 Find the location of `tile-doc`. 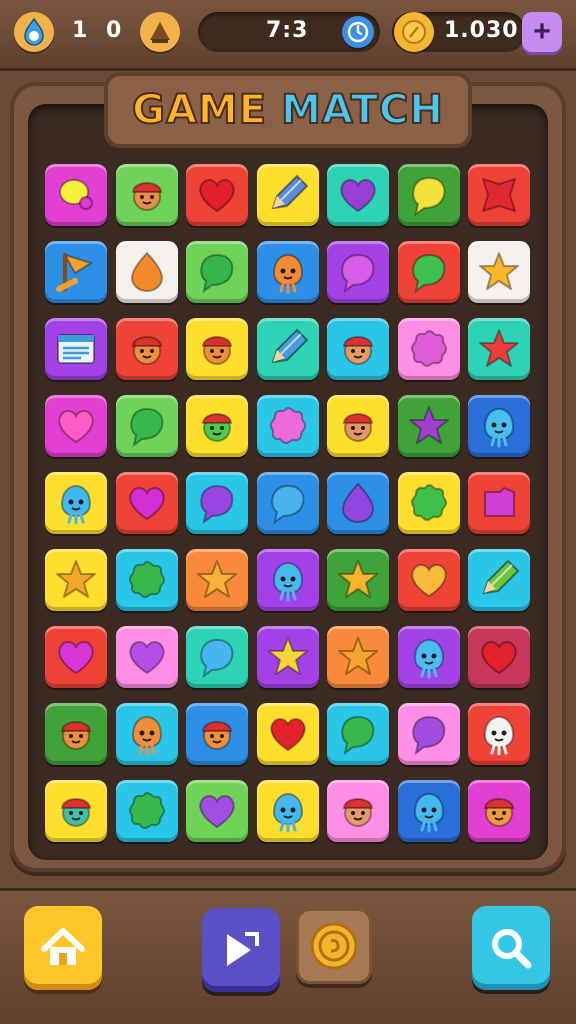

tile-doc is located at coordinates (76, 349).